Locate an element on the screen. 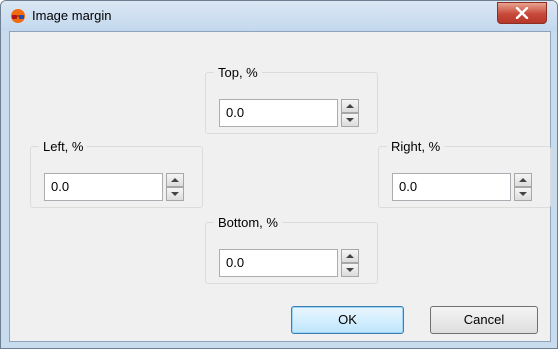 The width and height of the screenshot is (558, 349). left-margin-decrement-button is located at coordinates (175, 194).